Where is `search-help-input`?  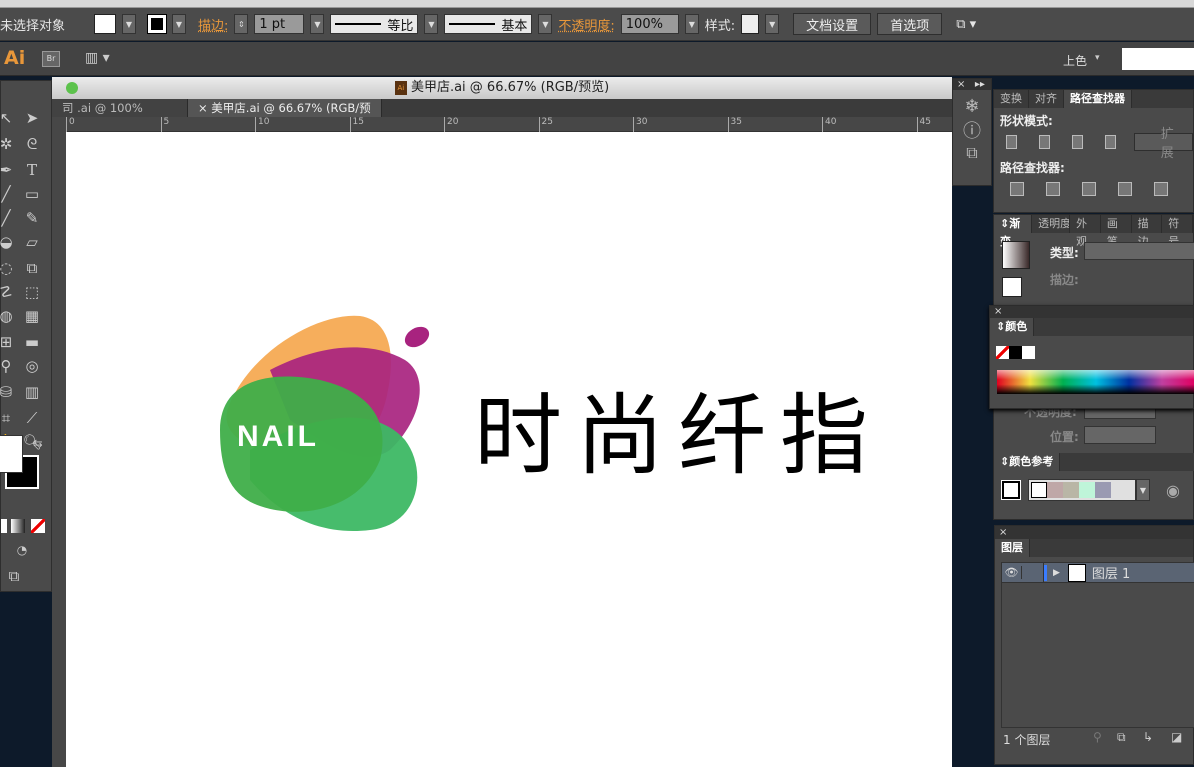 search-help-input is located at coordinates (1158, 59).